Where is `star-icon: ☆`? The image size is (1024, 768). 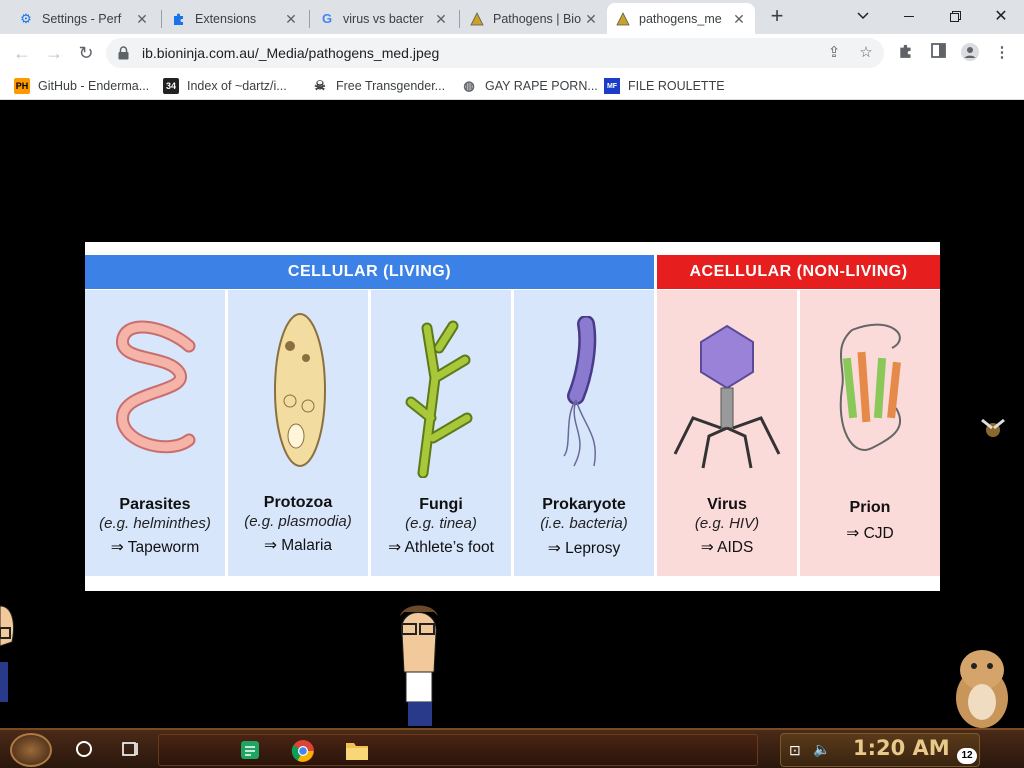
star-icon: ☆ is located at coordinates (866, 53).